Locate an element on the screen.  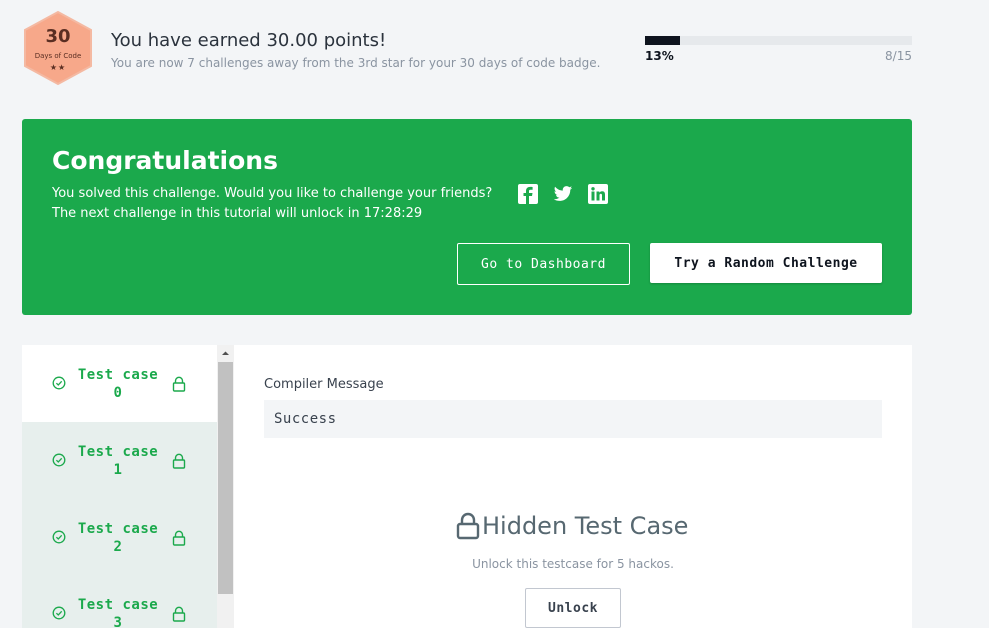
points-earned-title: You have earned 30.00 points! is located at coordinates (249, 40).